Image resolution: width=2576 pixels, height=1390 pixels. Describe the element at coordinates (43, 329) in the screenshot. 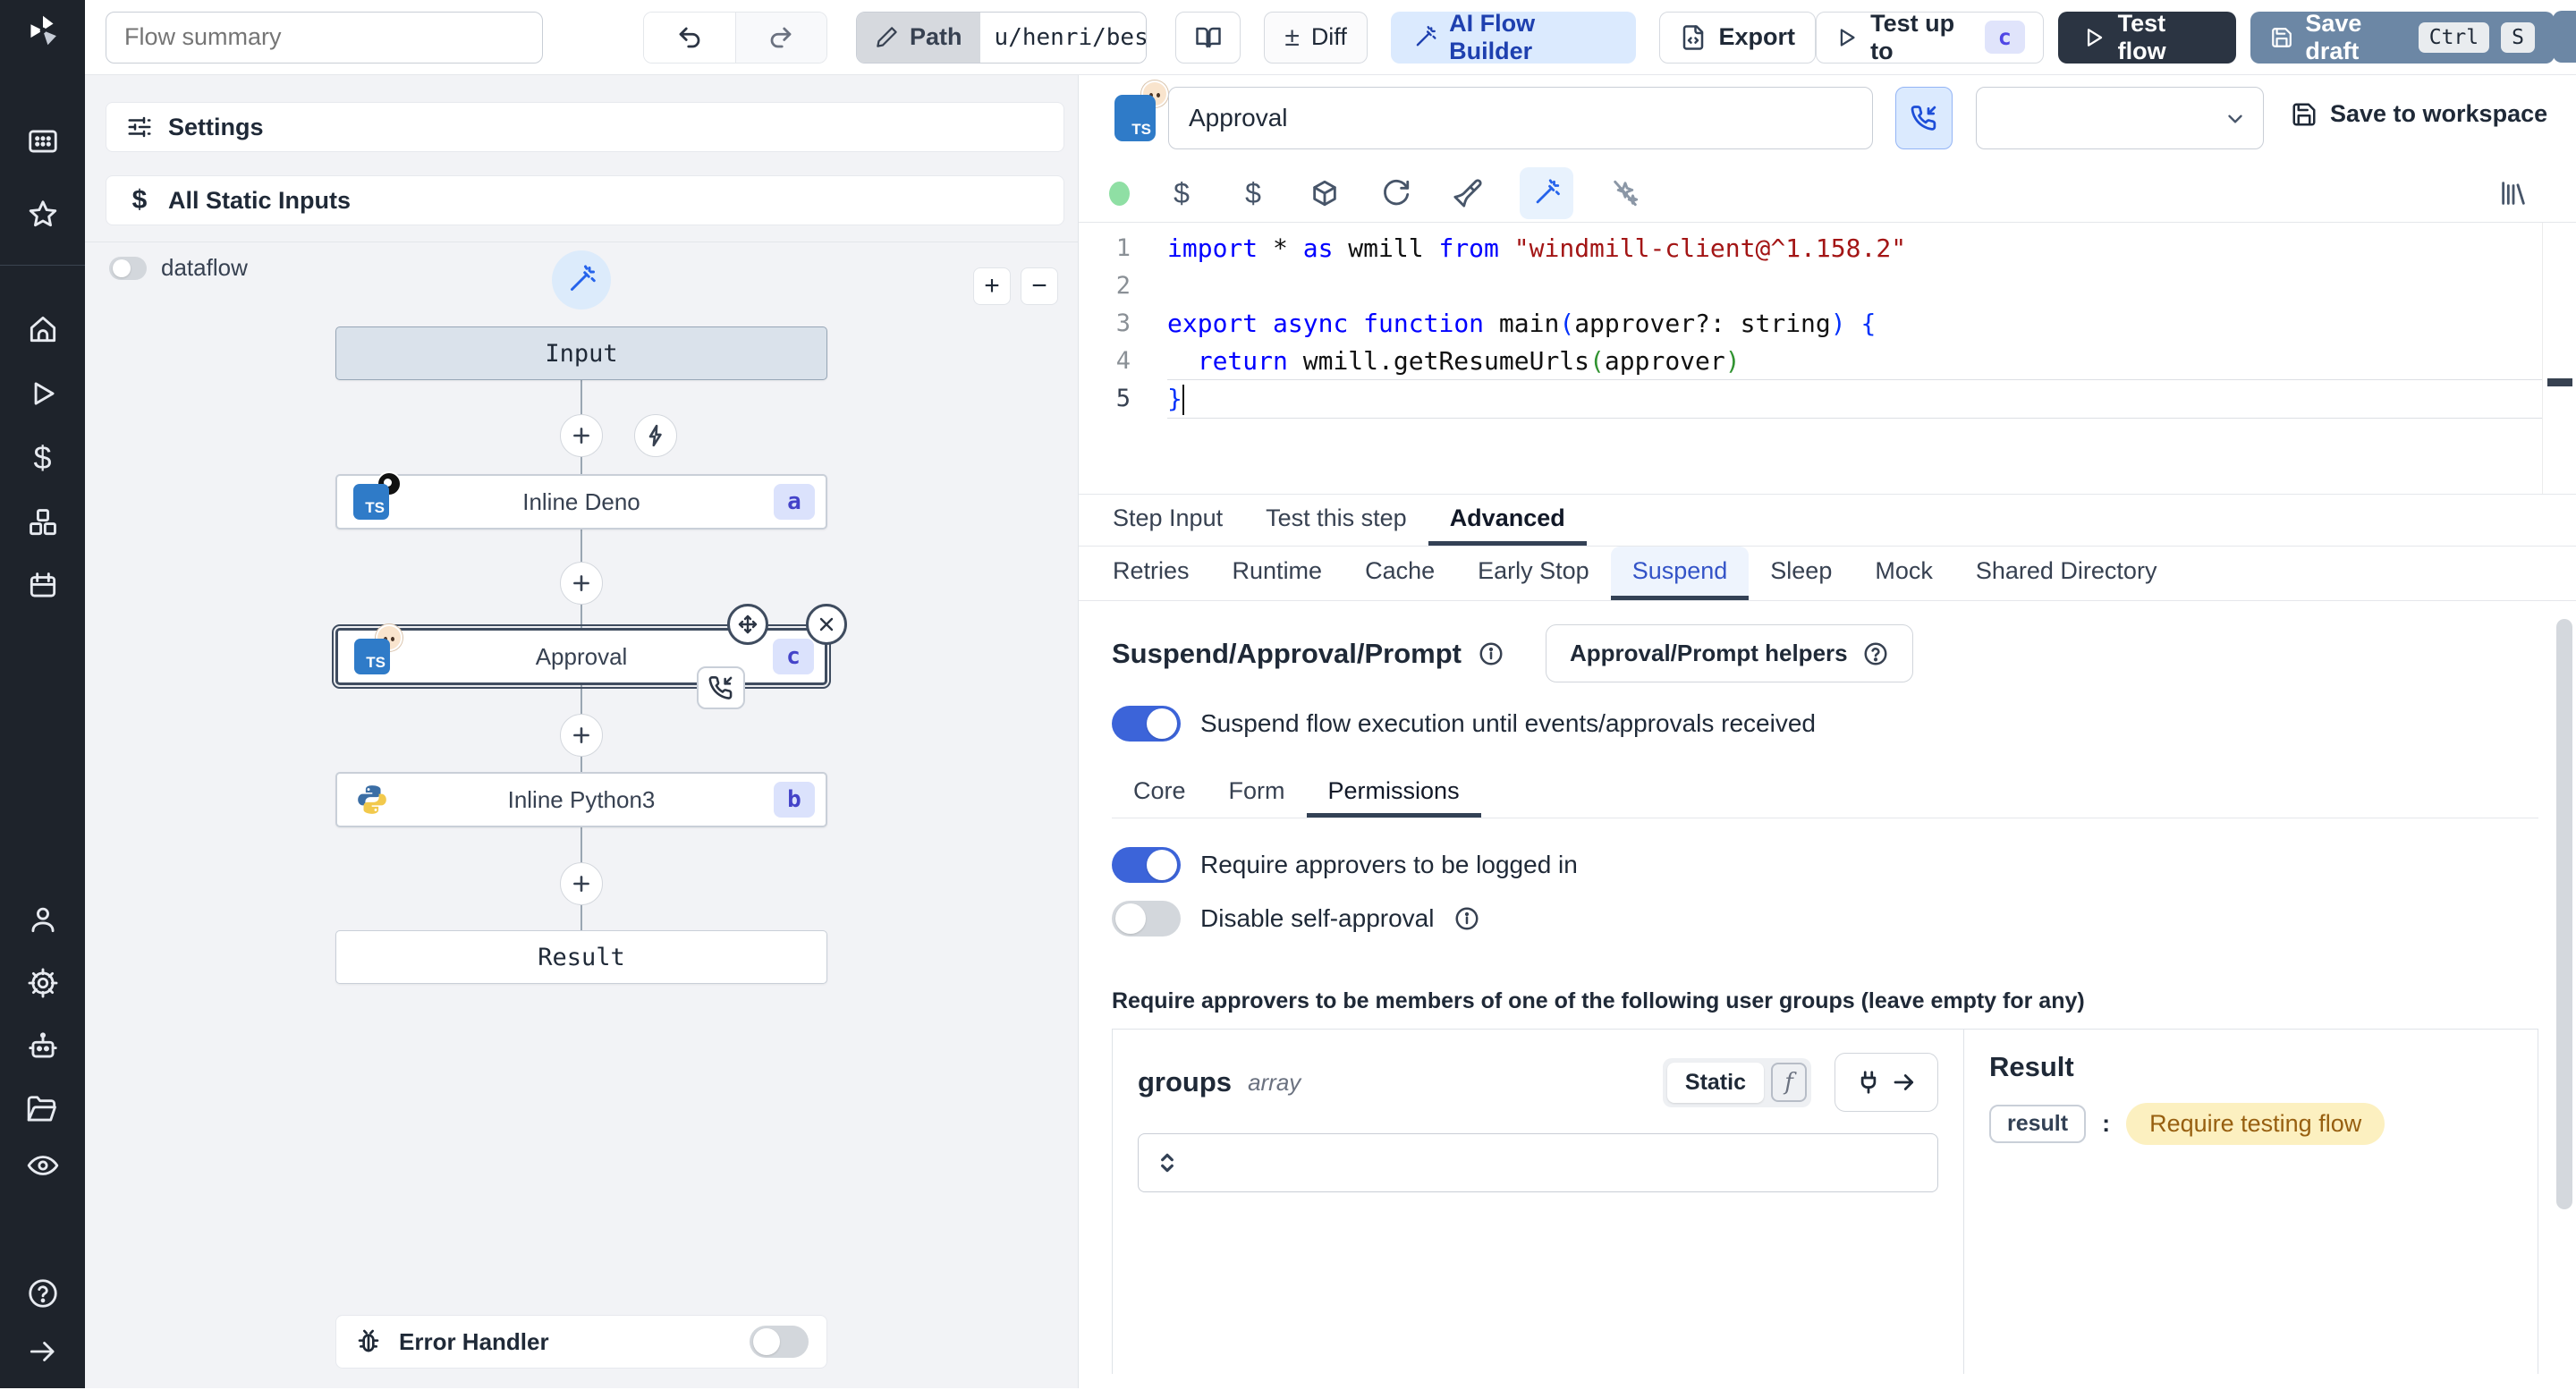

I see `home-icon` at that location.